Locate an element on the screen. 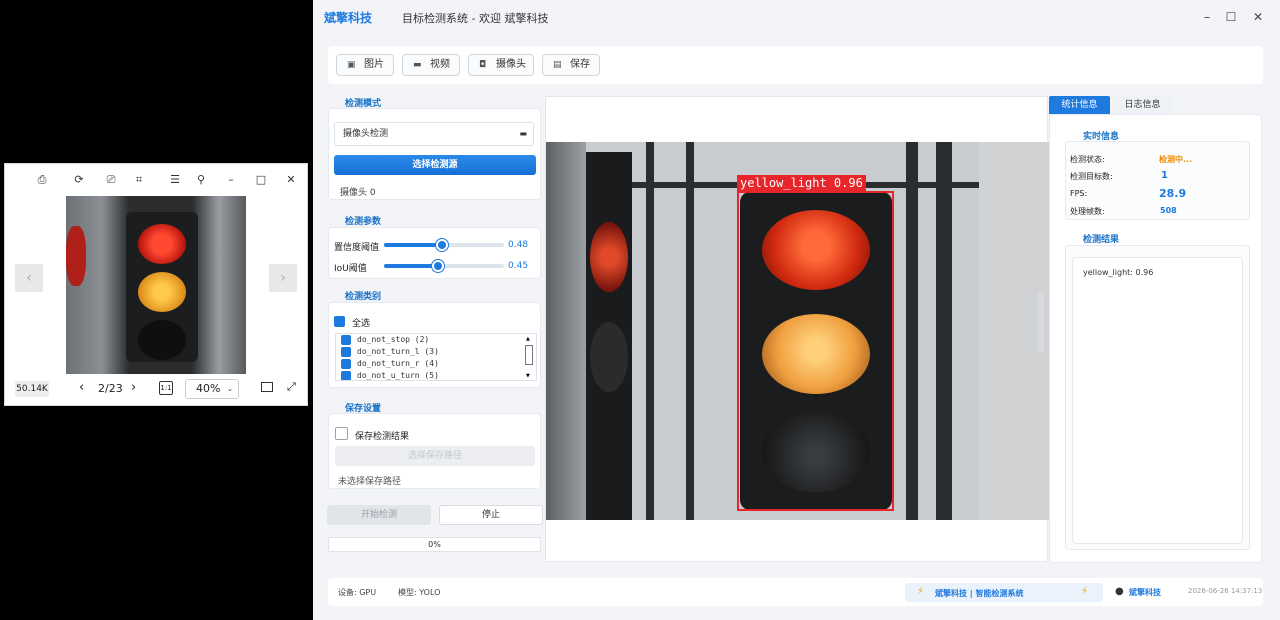  video-icon: ▬ is located at coordinates (417, 65).